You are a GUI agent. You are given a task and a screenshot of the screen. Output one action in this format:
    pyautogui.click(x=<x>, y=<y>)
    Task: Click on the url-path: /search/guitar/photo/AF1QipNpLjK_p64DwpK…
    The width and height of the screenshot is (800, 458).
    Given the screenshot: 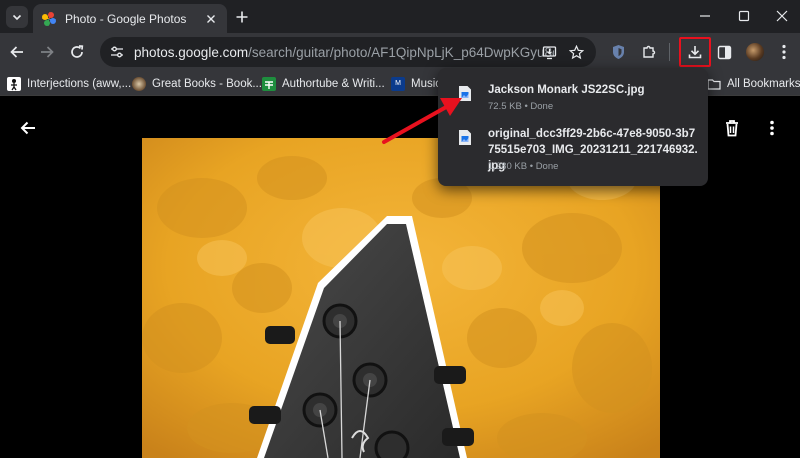 What is the action you would take?
    pyautogui.click(x=401, y=52)
    